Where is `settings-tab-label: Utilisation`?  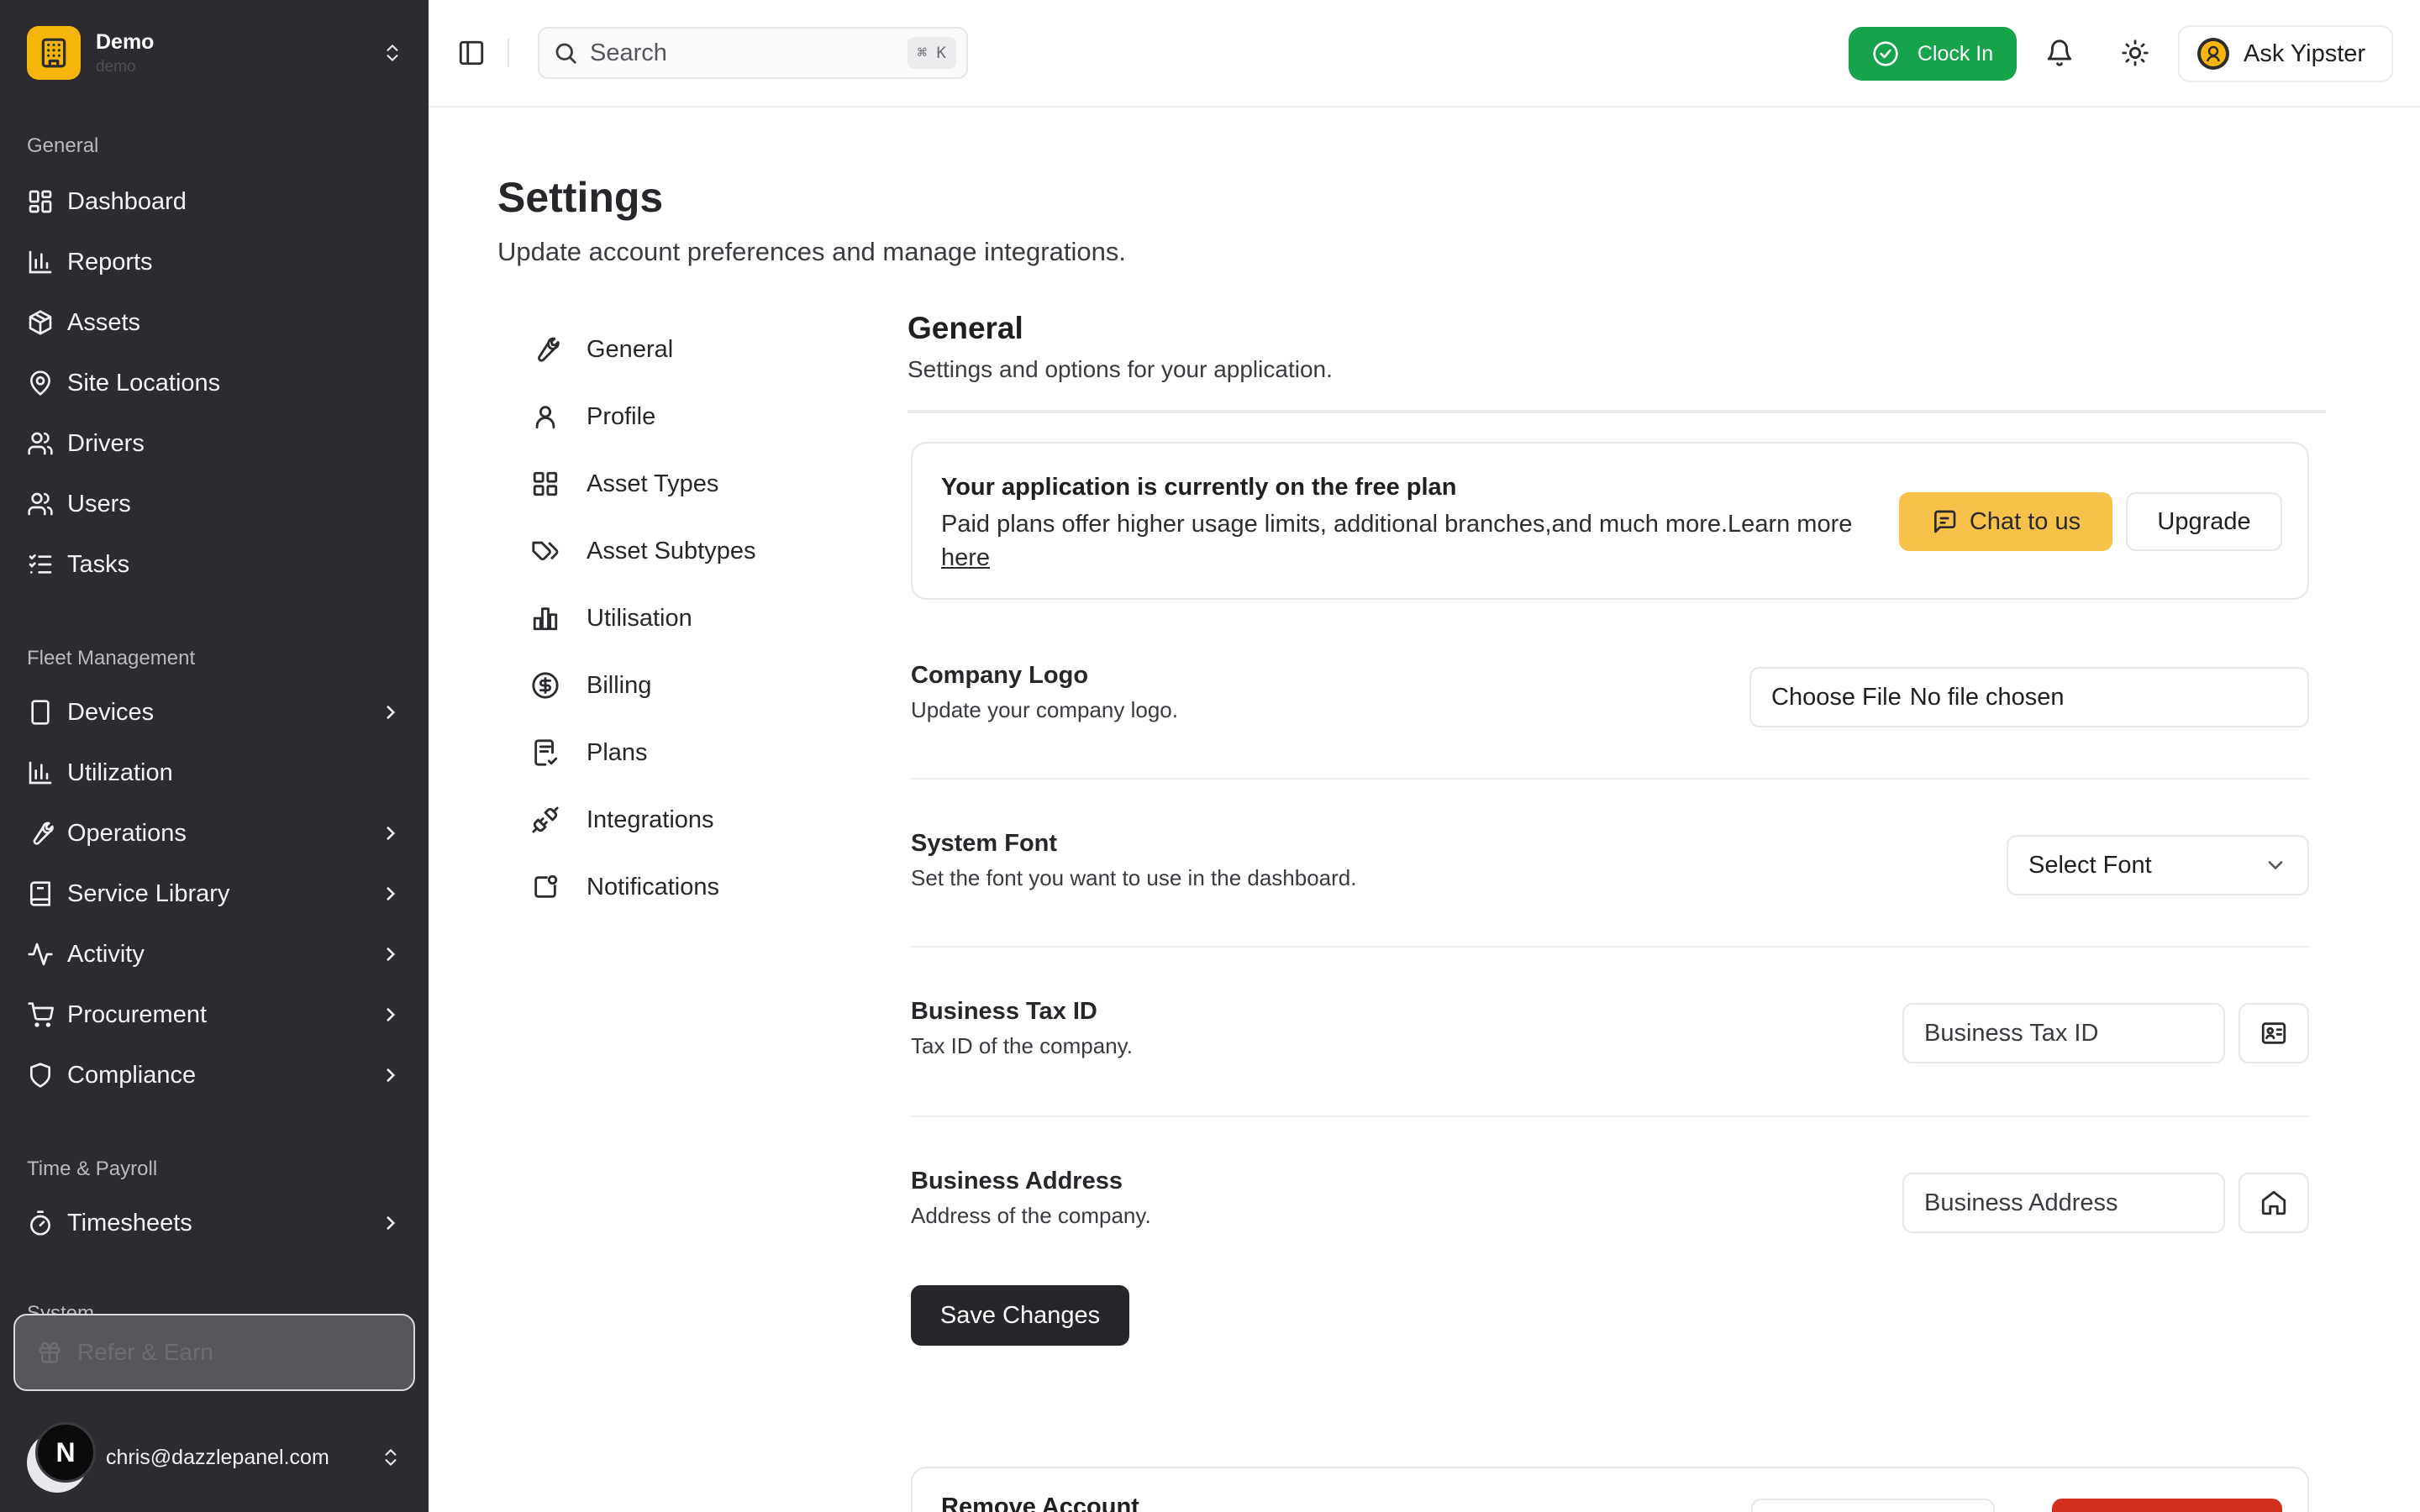 settings-tab-label: Utilisation is located at coordinates (639, 618).